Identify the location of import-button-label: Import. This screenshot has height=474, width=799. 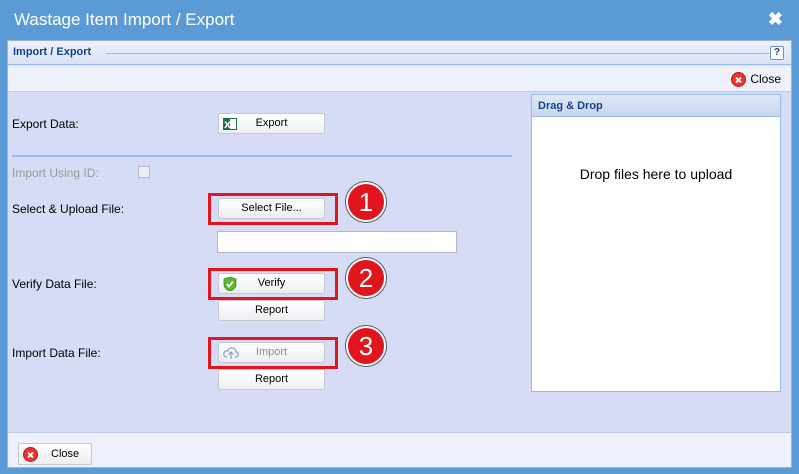
(271, 352).